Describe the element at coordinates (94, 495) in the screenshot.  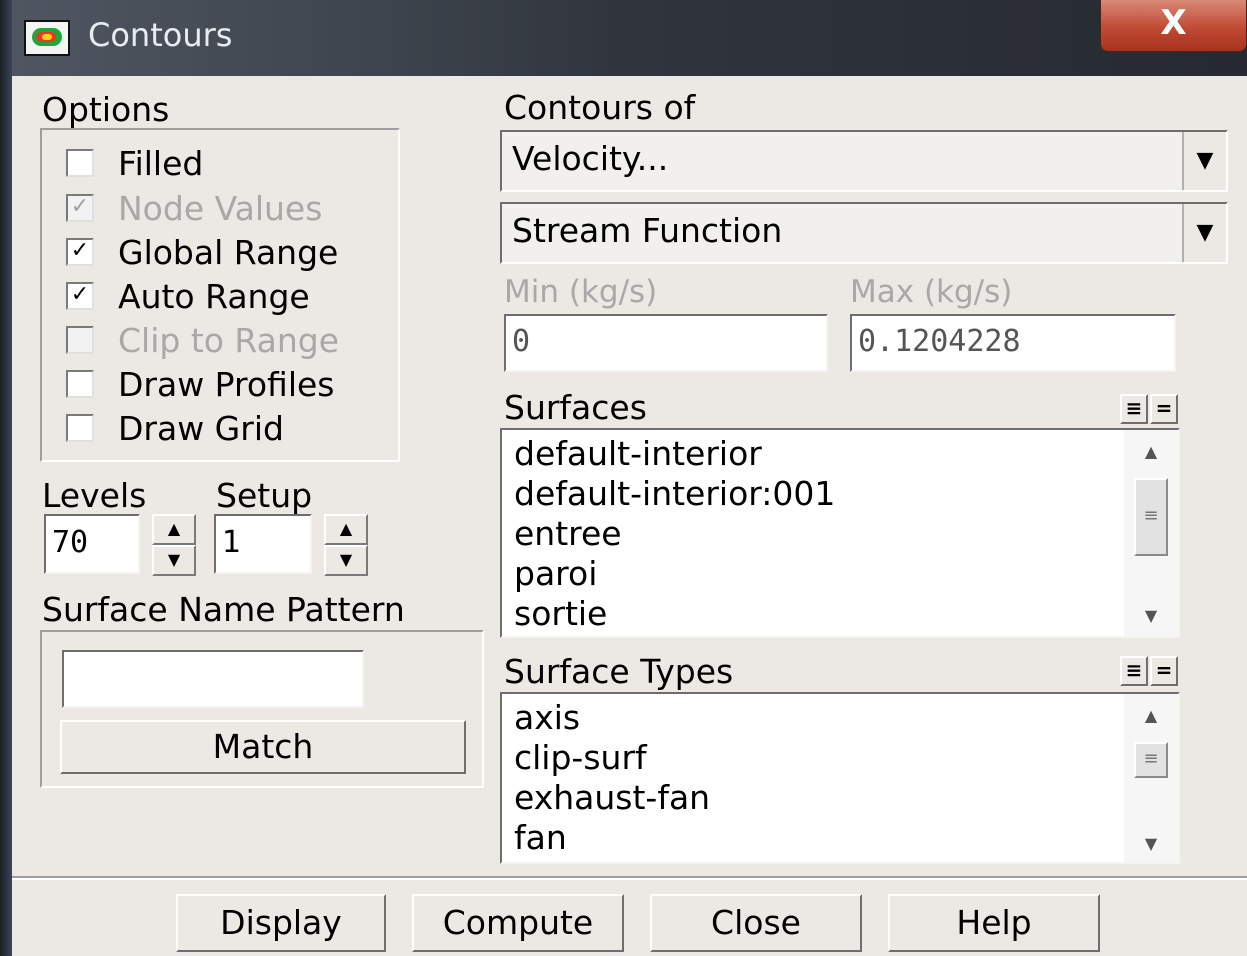
I see `levels-label: Levels` at that location.